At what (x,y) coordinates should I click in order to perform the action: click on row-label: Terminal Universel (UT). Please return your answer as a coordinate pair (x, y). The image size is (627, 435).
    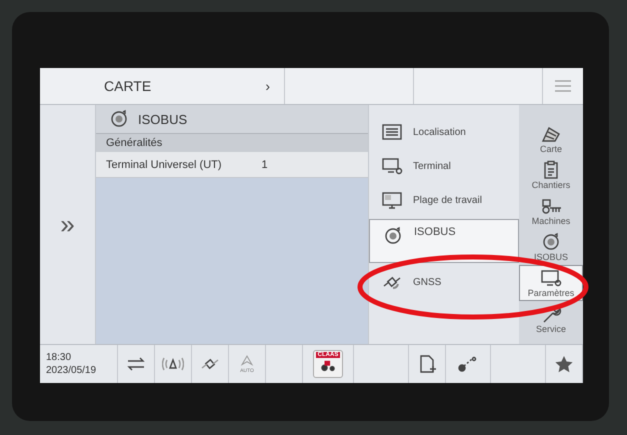
    Looking at the image, I should click on (164, 164).